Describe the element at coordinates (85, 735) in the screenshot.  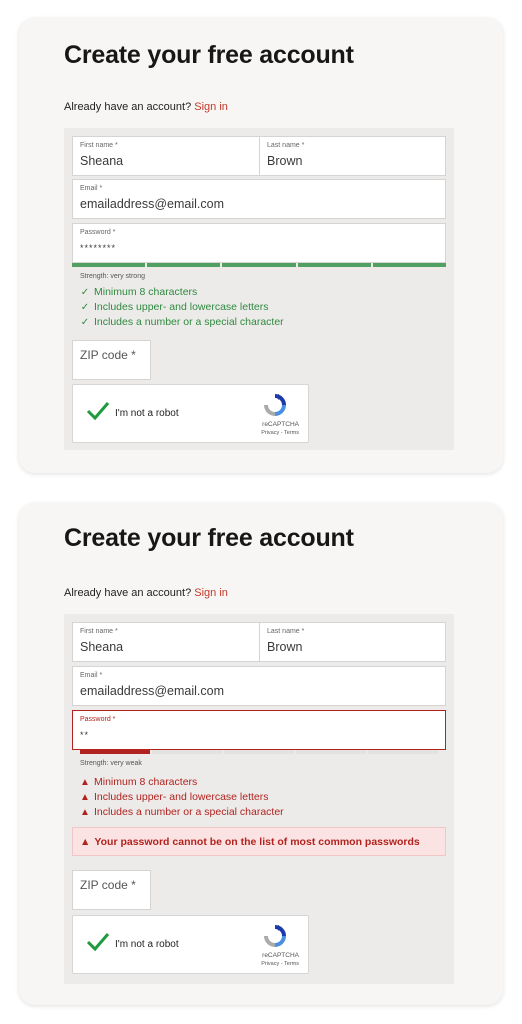
I see `password-value: **` at that location.